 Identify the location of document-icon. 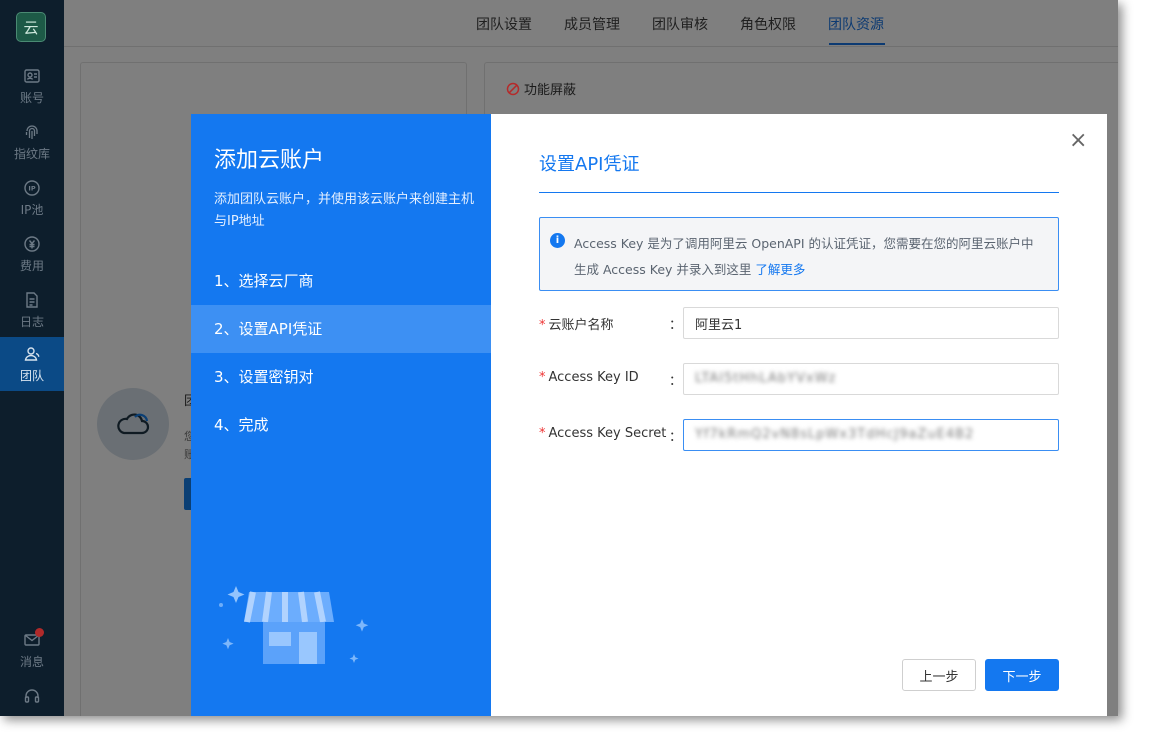
(32, 299).